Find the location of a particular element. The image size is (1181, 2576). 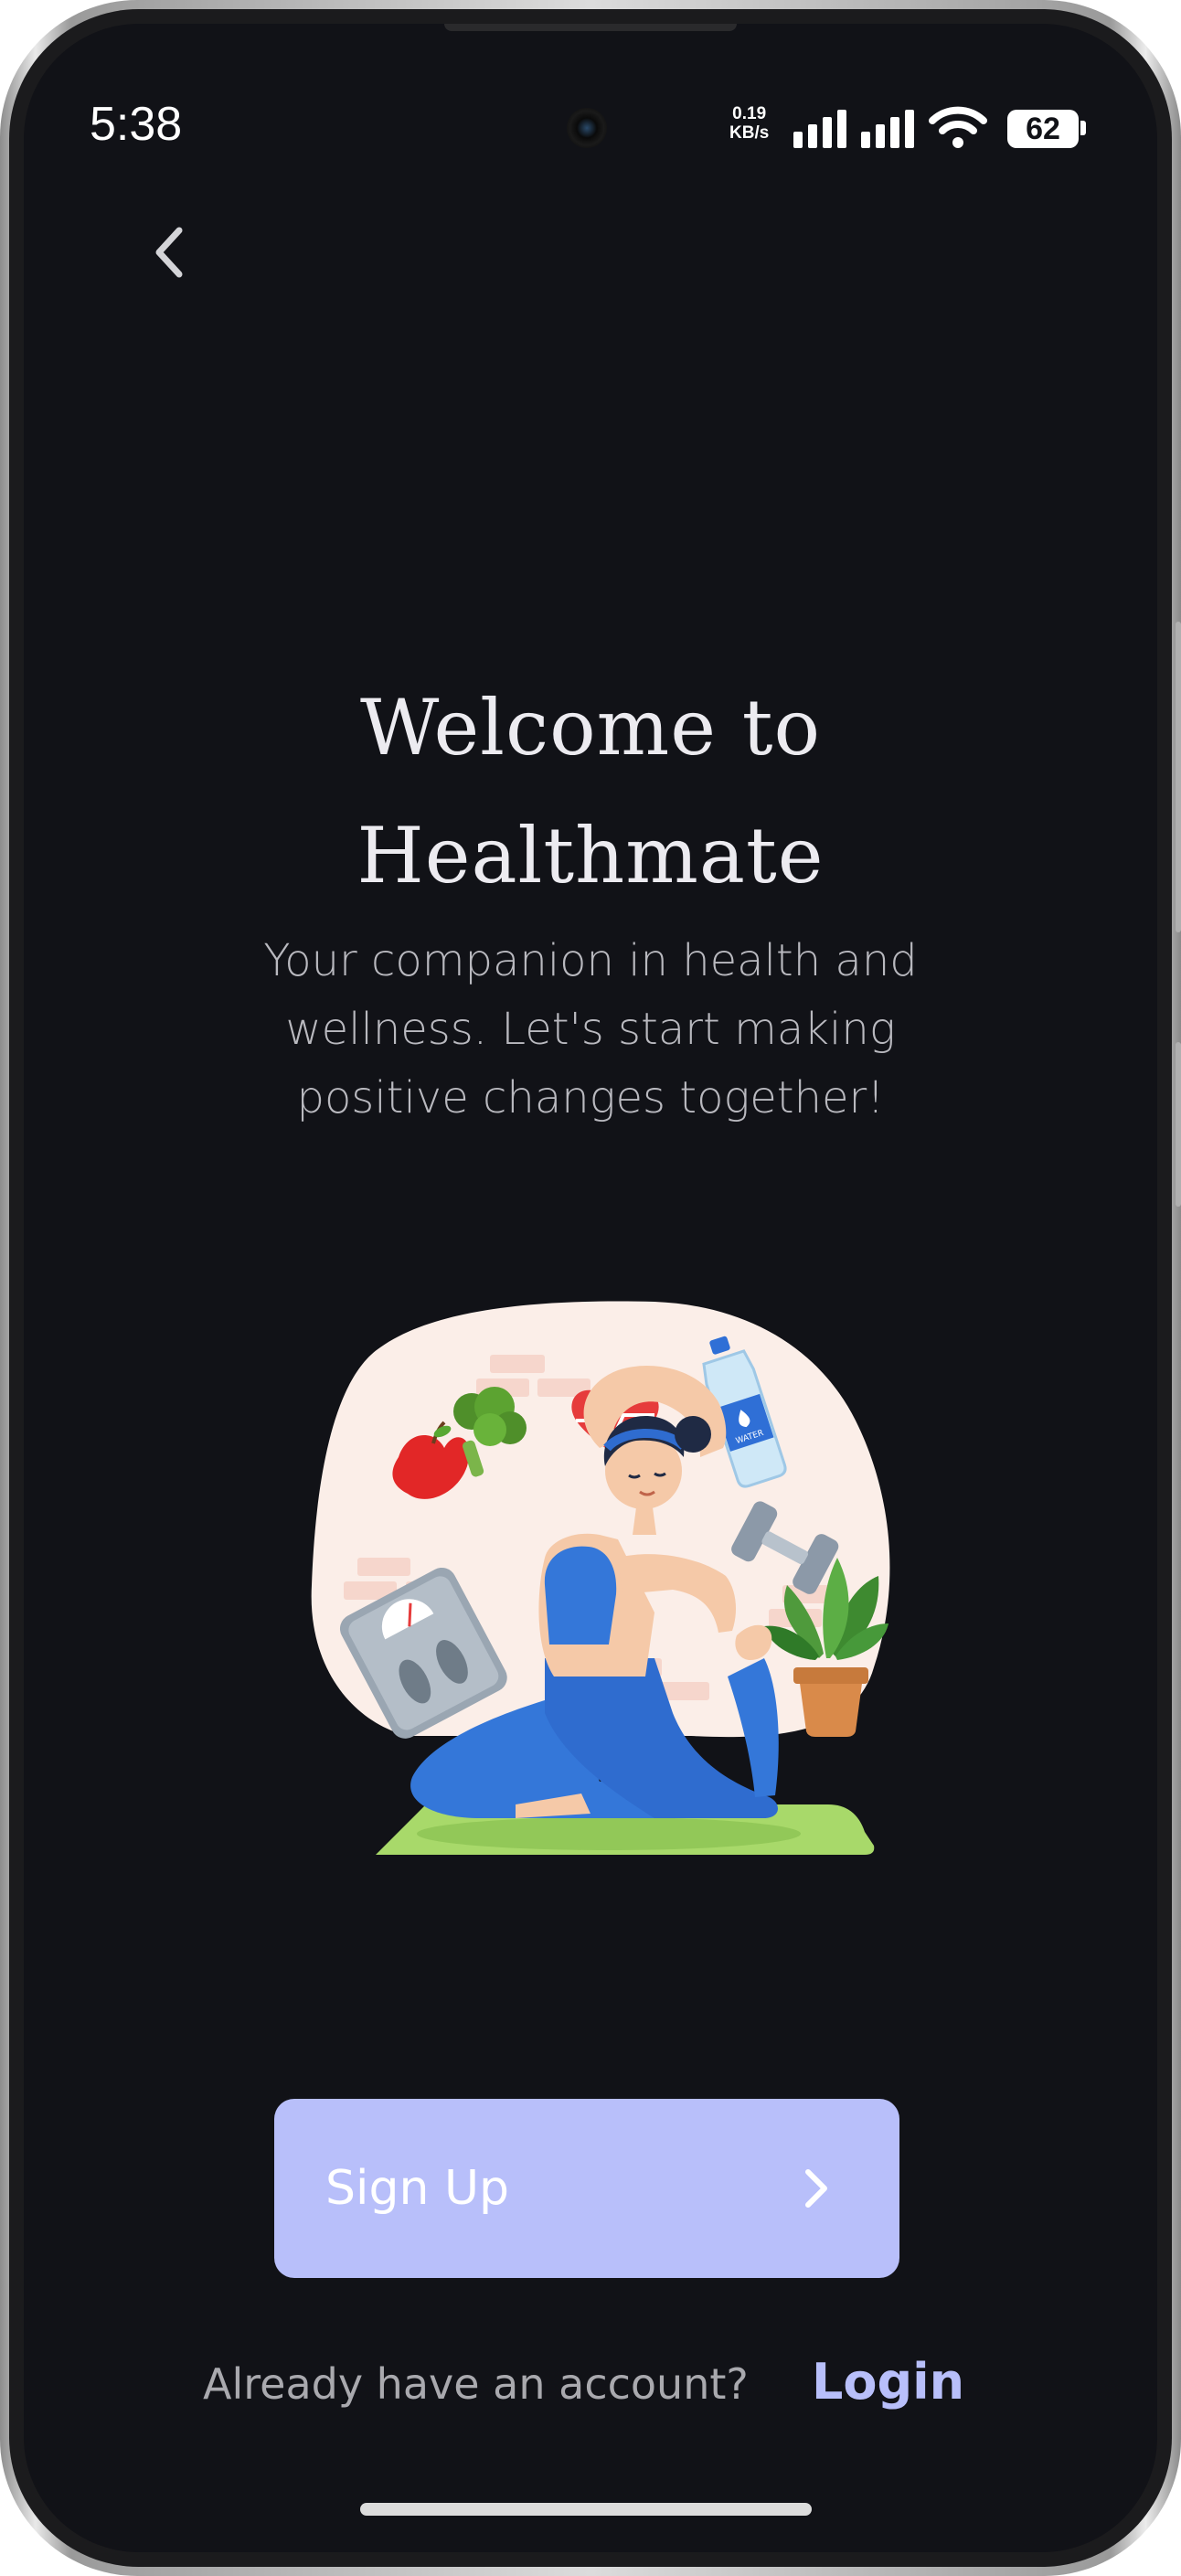

battery-level: 62 is located at coordinates (1043, 129).